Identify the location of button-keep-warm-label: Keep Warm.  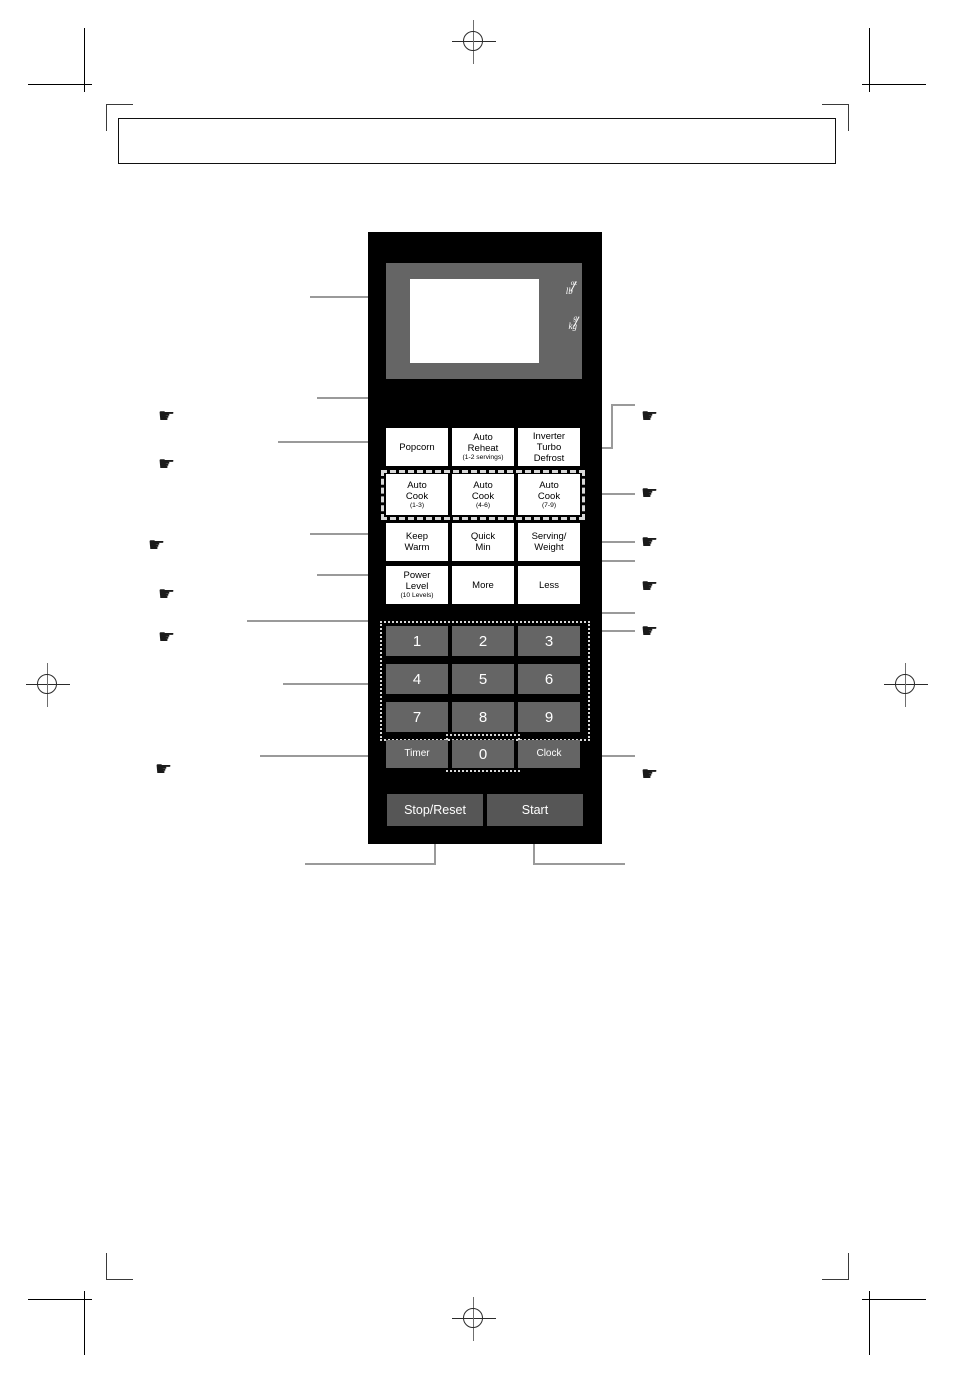
(417, 542).